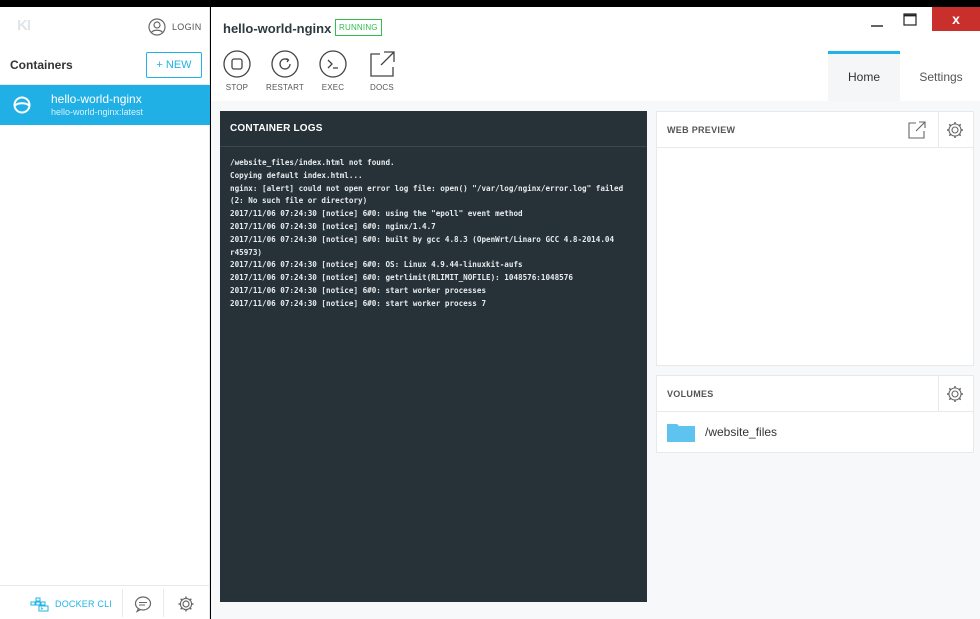  I want to click on logs-title: CONTAINER LOGS, so click(276, 128).